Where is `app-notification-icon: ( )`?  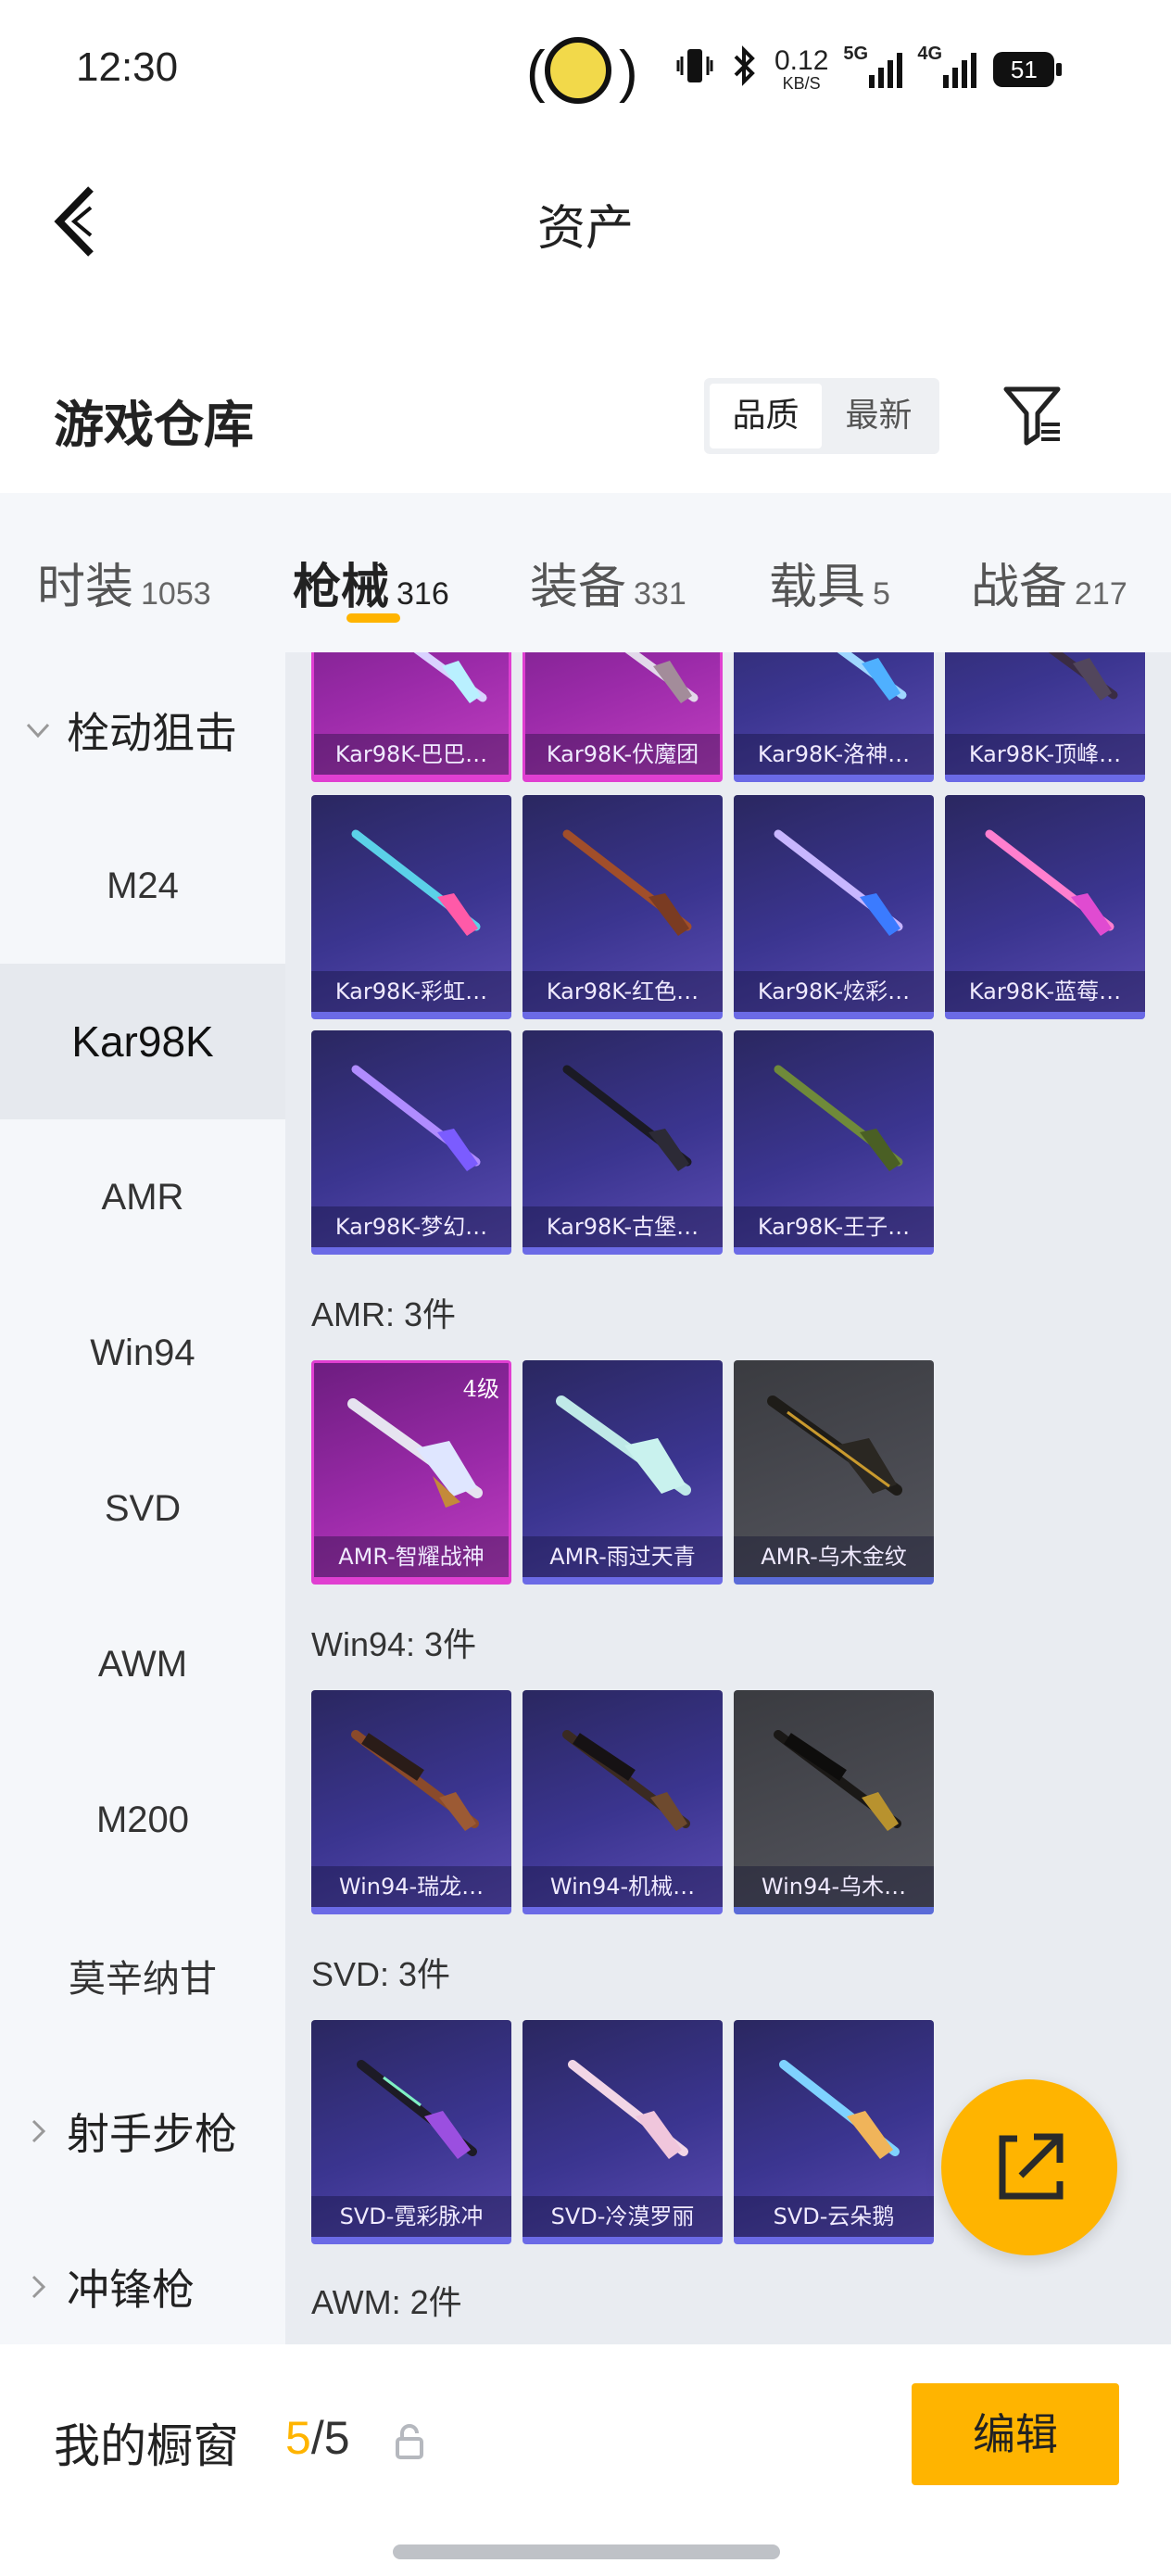 app-notification-icon: ( ) is located at coordinates (583, 70).